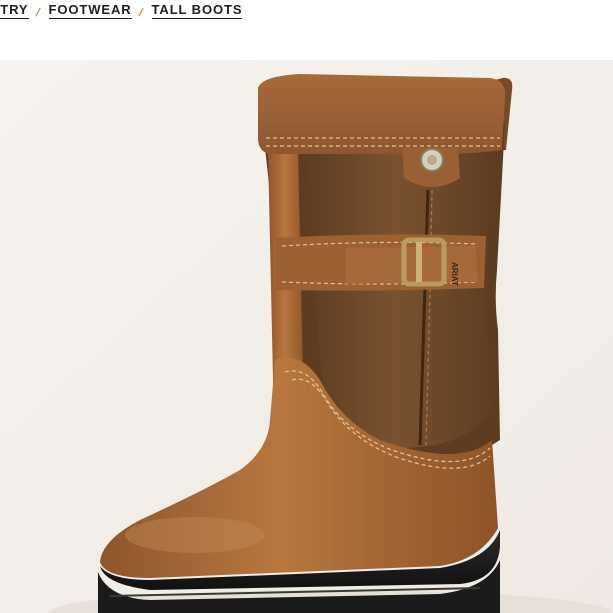  What do you see at coordinates (90, 9) in the screenshot?
I see `breadcrumb-item-footwear: FOOTWEAR` at bounding box center [90, 9].